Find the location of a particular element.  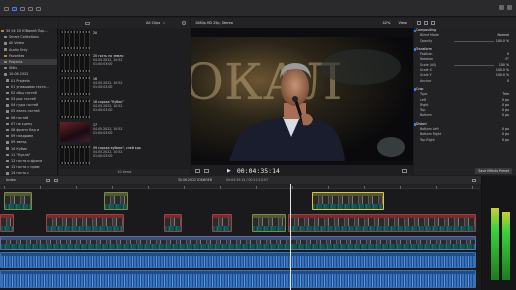

share-icon is located at coordinates (501, 7).